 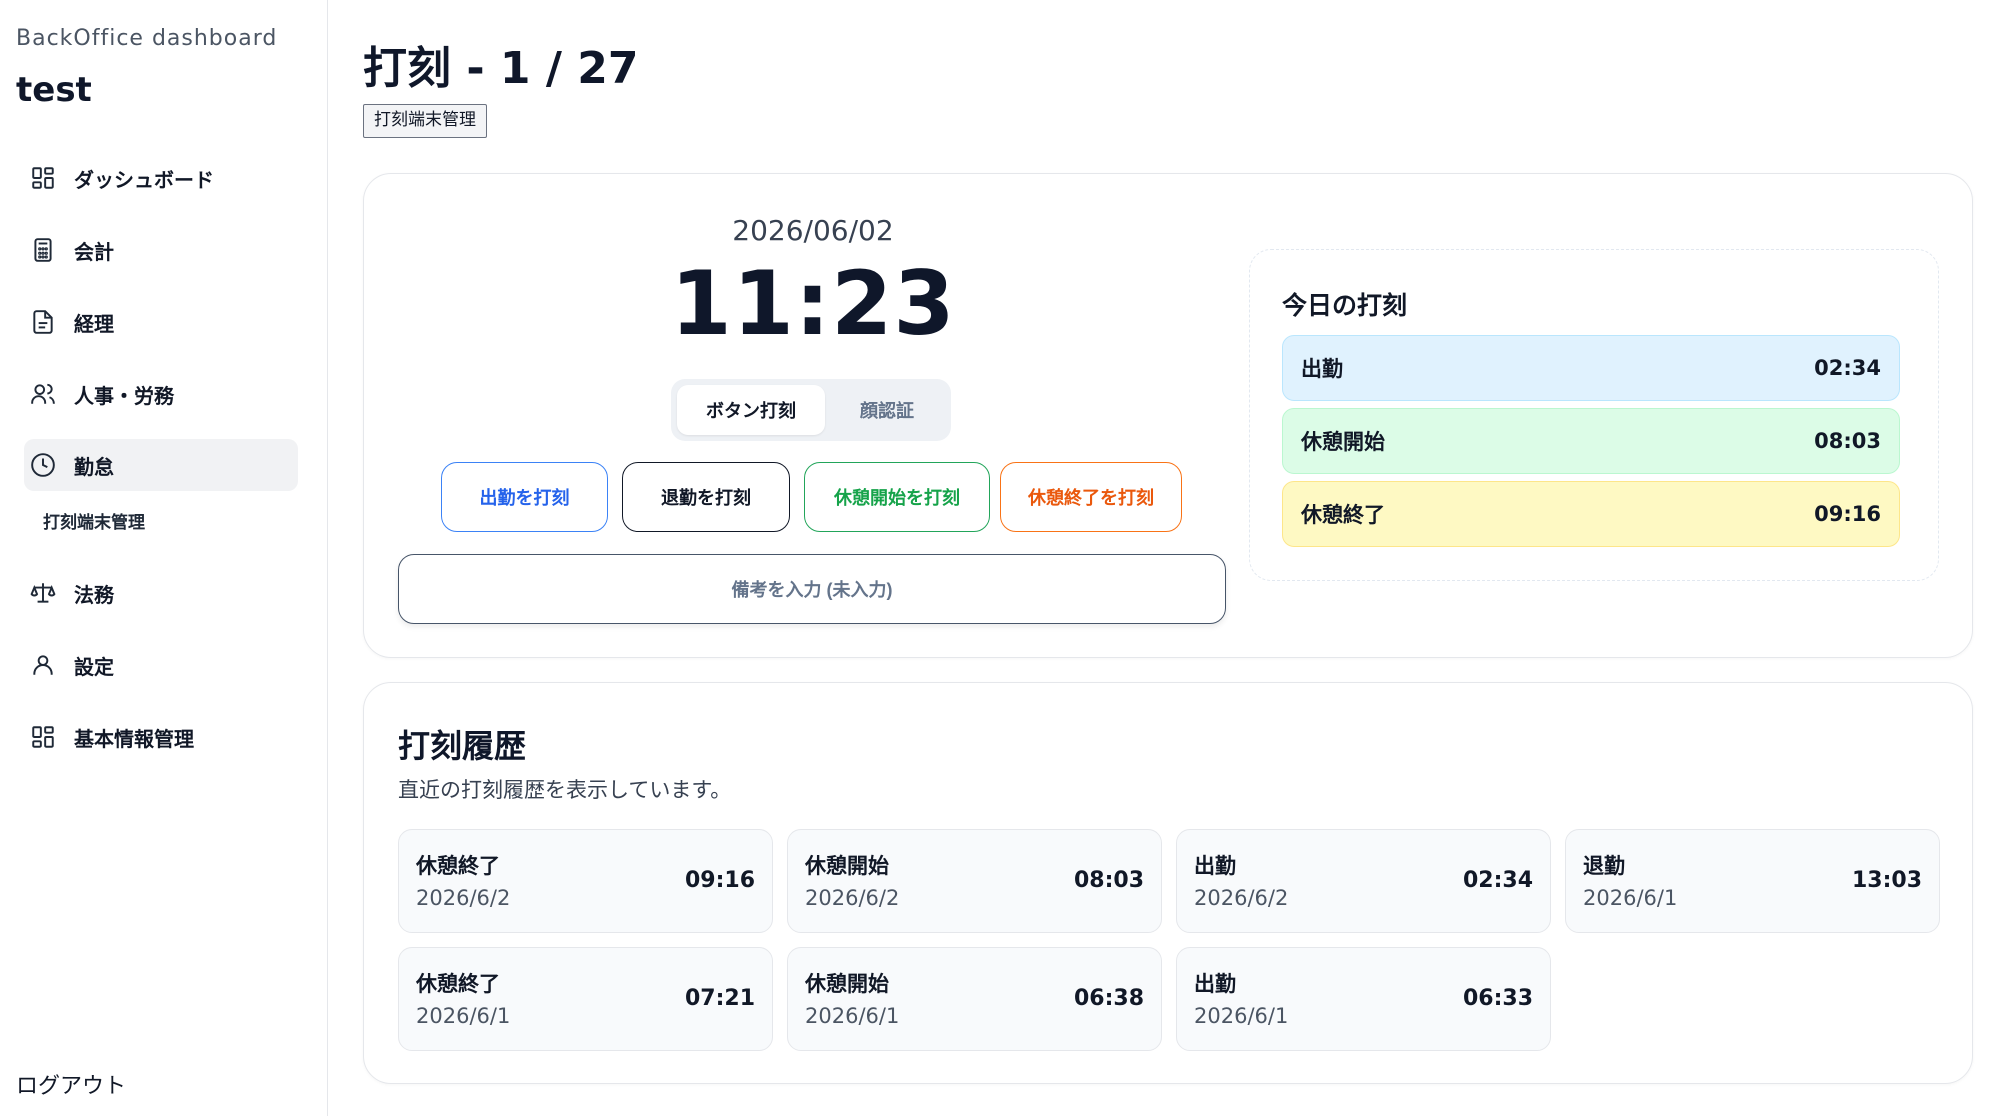 I want to click on document-icon, so click(x=43, y=322).